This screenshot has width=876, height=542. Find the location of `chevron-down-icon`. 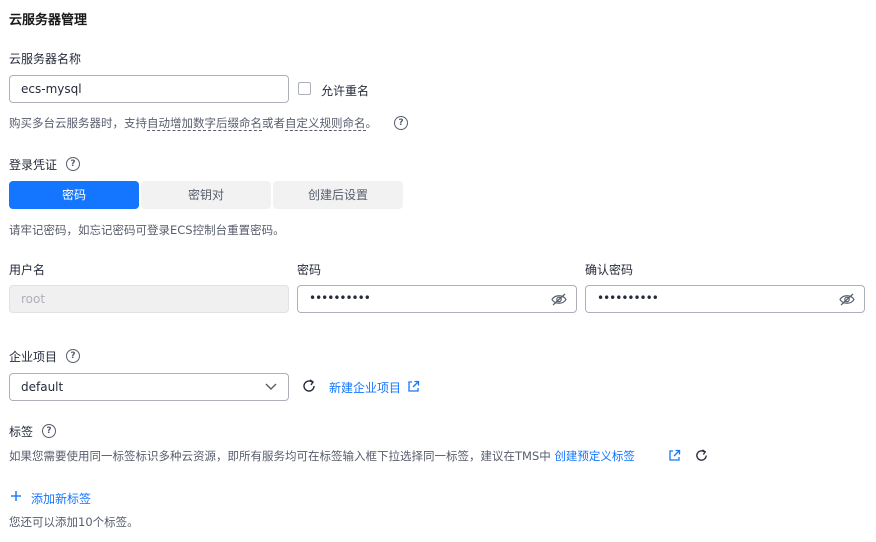

chevron-down-icon is located at coordinates (271, 387).